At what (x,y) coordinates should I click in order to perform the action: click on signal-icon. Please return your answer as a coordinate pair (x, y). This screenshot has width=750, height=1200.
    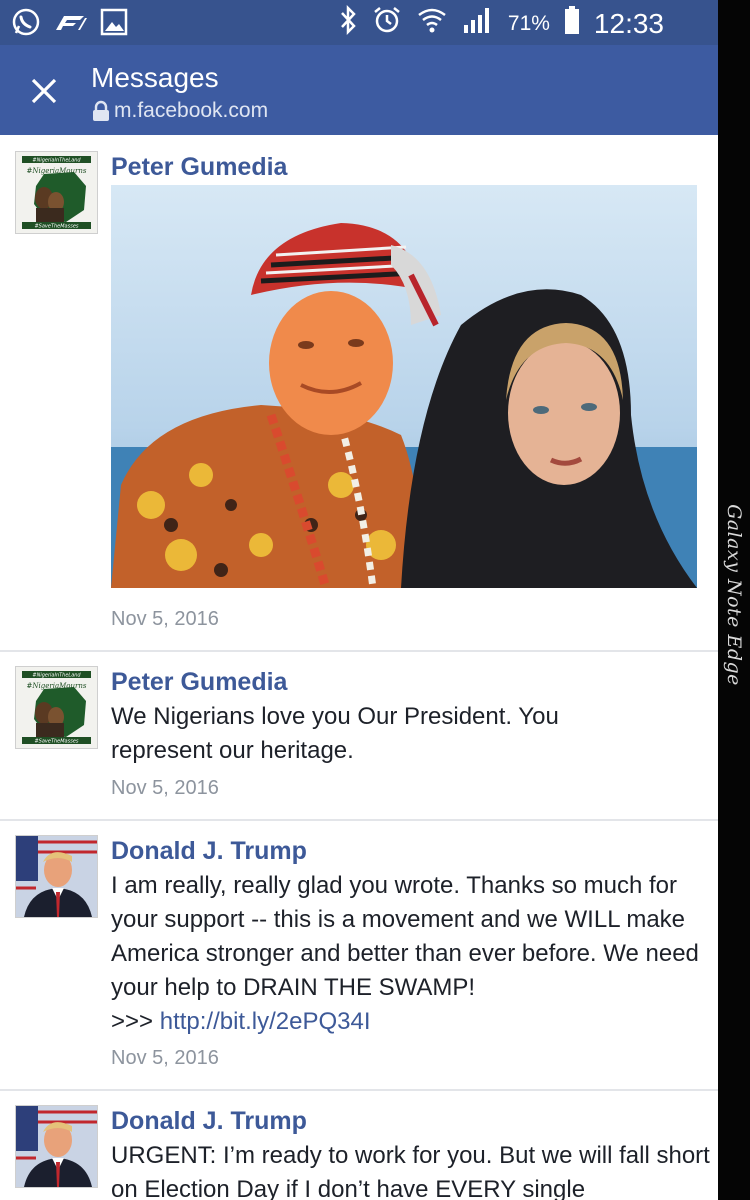
    Looking at the image, I should click on (478, 23).